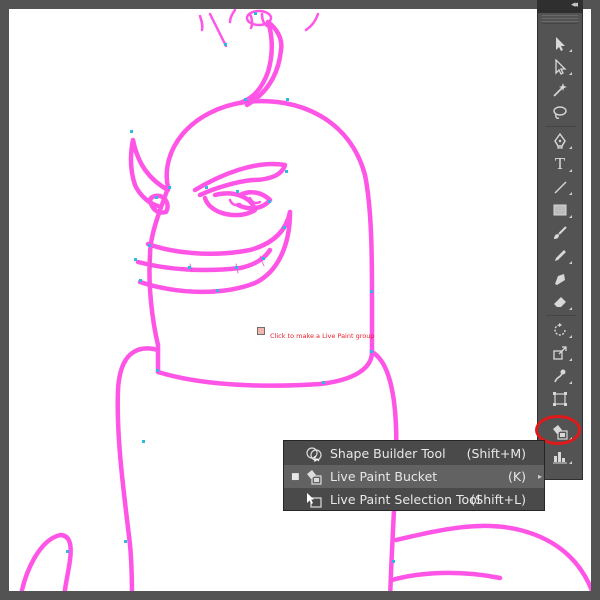 The height and width of the screenshot is (600, 600). What do you see at coordinates (384, 476) in the screenshot?
I see `menu-item-label: Live Paint Bucket` at bounding box center [384, 476].